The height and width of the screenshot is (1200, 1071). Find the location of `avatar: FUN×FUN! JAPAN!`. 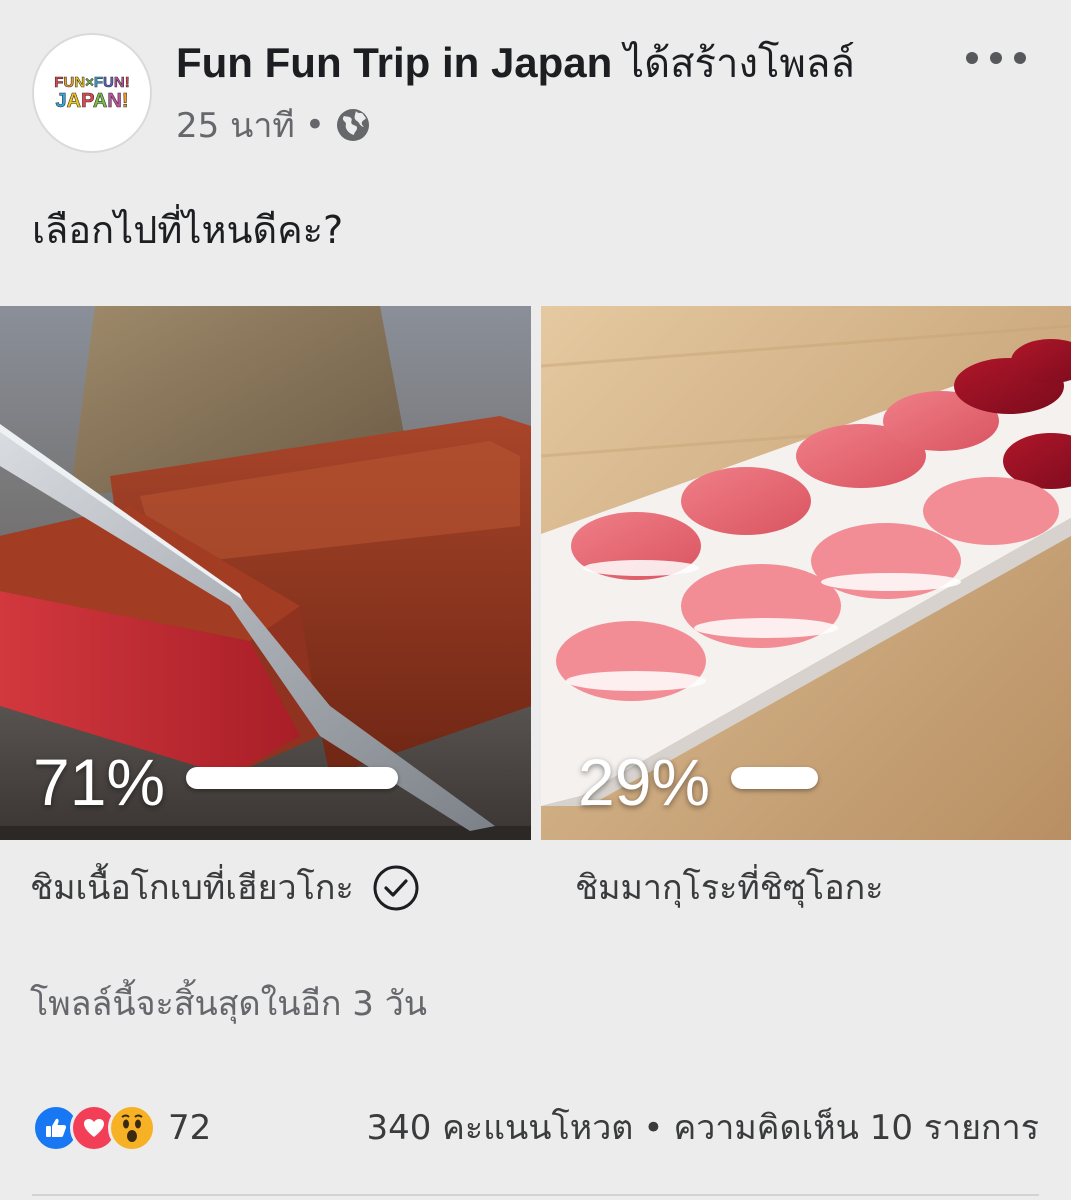

avatar: FUN×FUN! JAPAN! is located at coordinates (92, 93).